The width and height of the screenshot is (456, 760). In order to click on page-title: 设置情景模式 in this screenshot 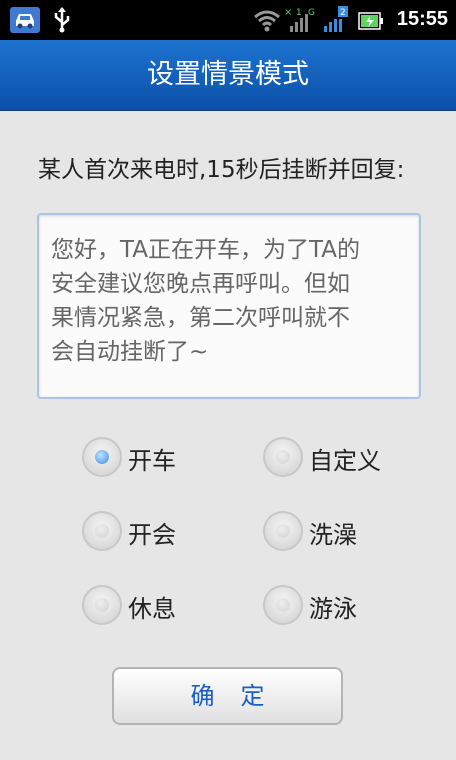, I will do `click(228, 74)`.